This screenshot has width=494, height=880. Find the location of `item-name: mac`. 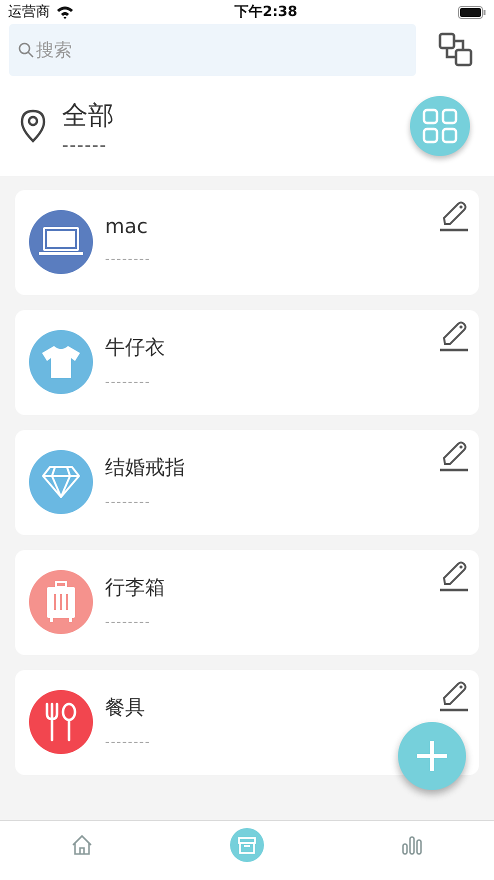

item-name: mac is located at coordinates (127, 226).